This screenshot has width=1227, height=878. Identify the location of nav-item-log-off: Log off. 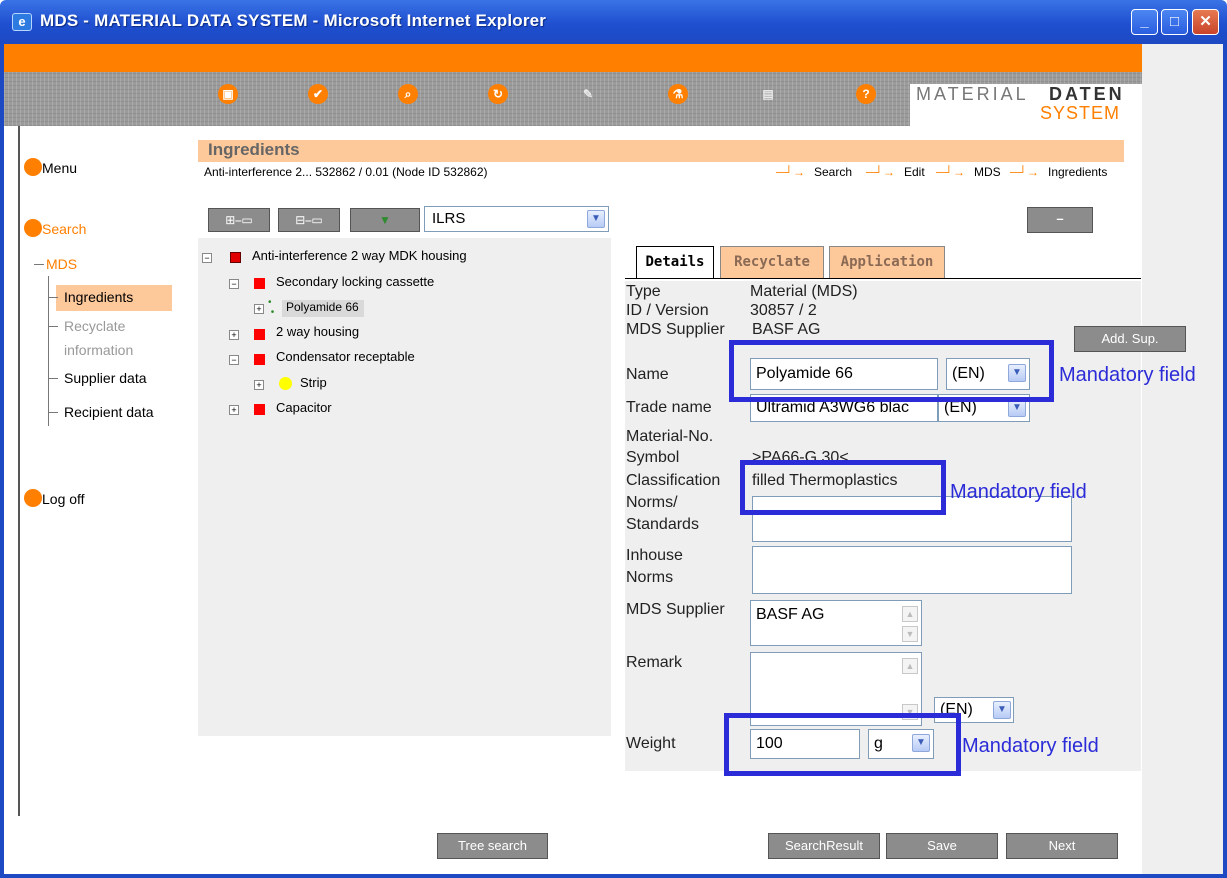
(63, 499).